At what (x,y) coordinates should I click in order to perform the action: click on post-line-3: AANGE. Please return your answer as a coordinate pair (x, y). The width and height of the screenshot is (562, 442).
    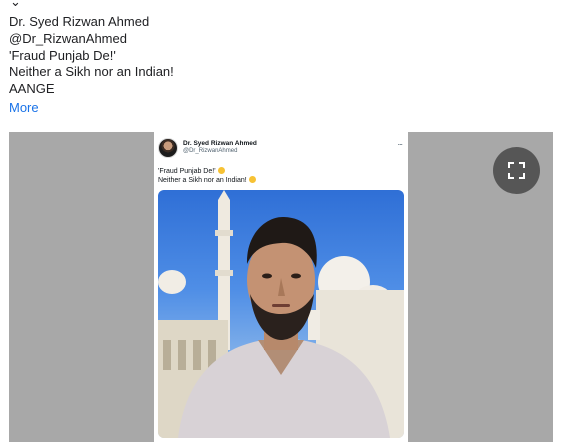
    Looking at the image, I should click on (32, 89).